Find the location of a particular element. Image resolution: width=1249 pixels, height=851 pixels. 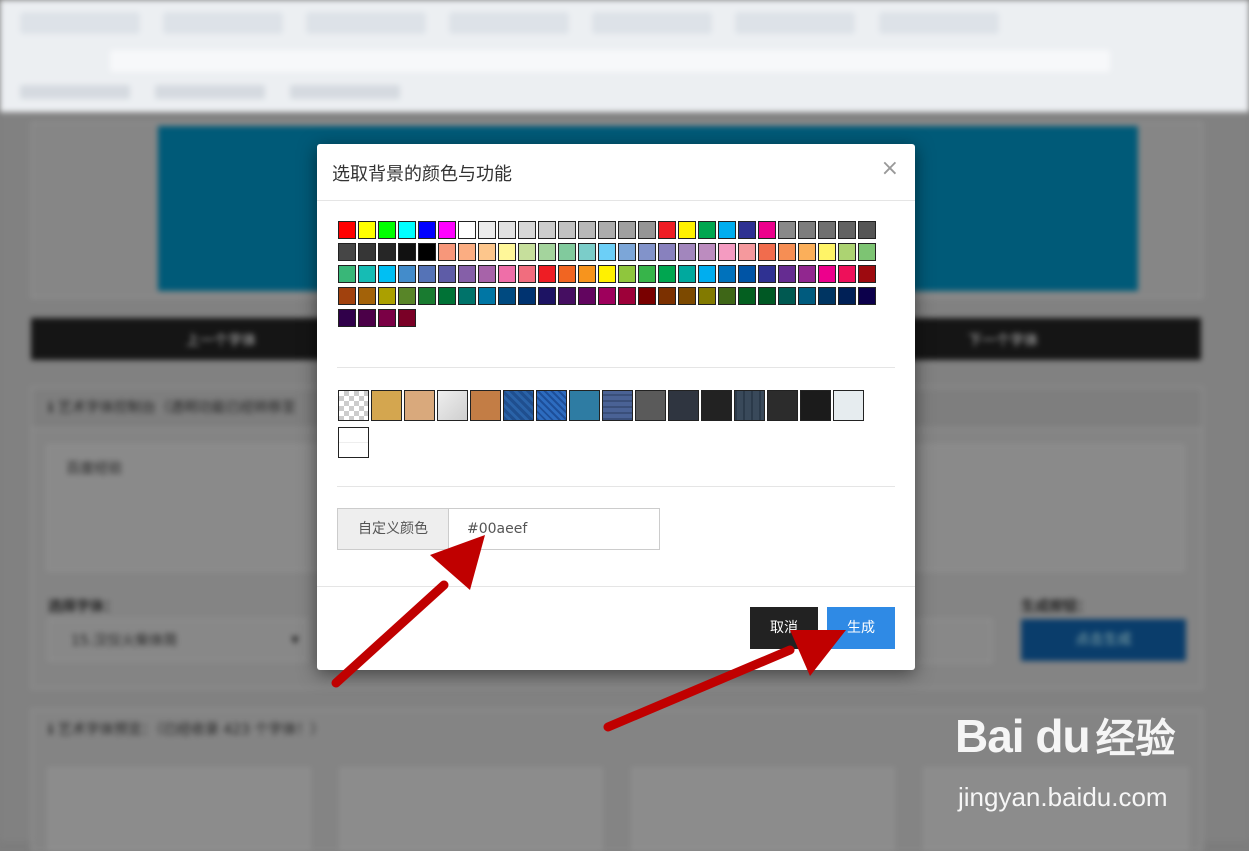

option-input is located at coordinates (952, 641).